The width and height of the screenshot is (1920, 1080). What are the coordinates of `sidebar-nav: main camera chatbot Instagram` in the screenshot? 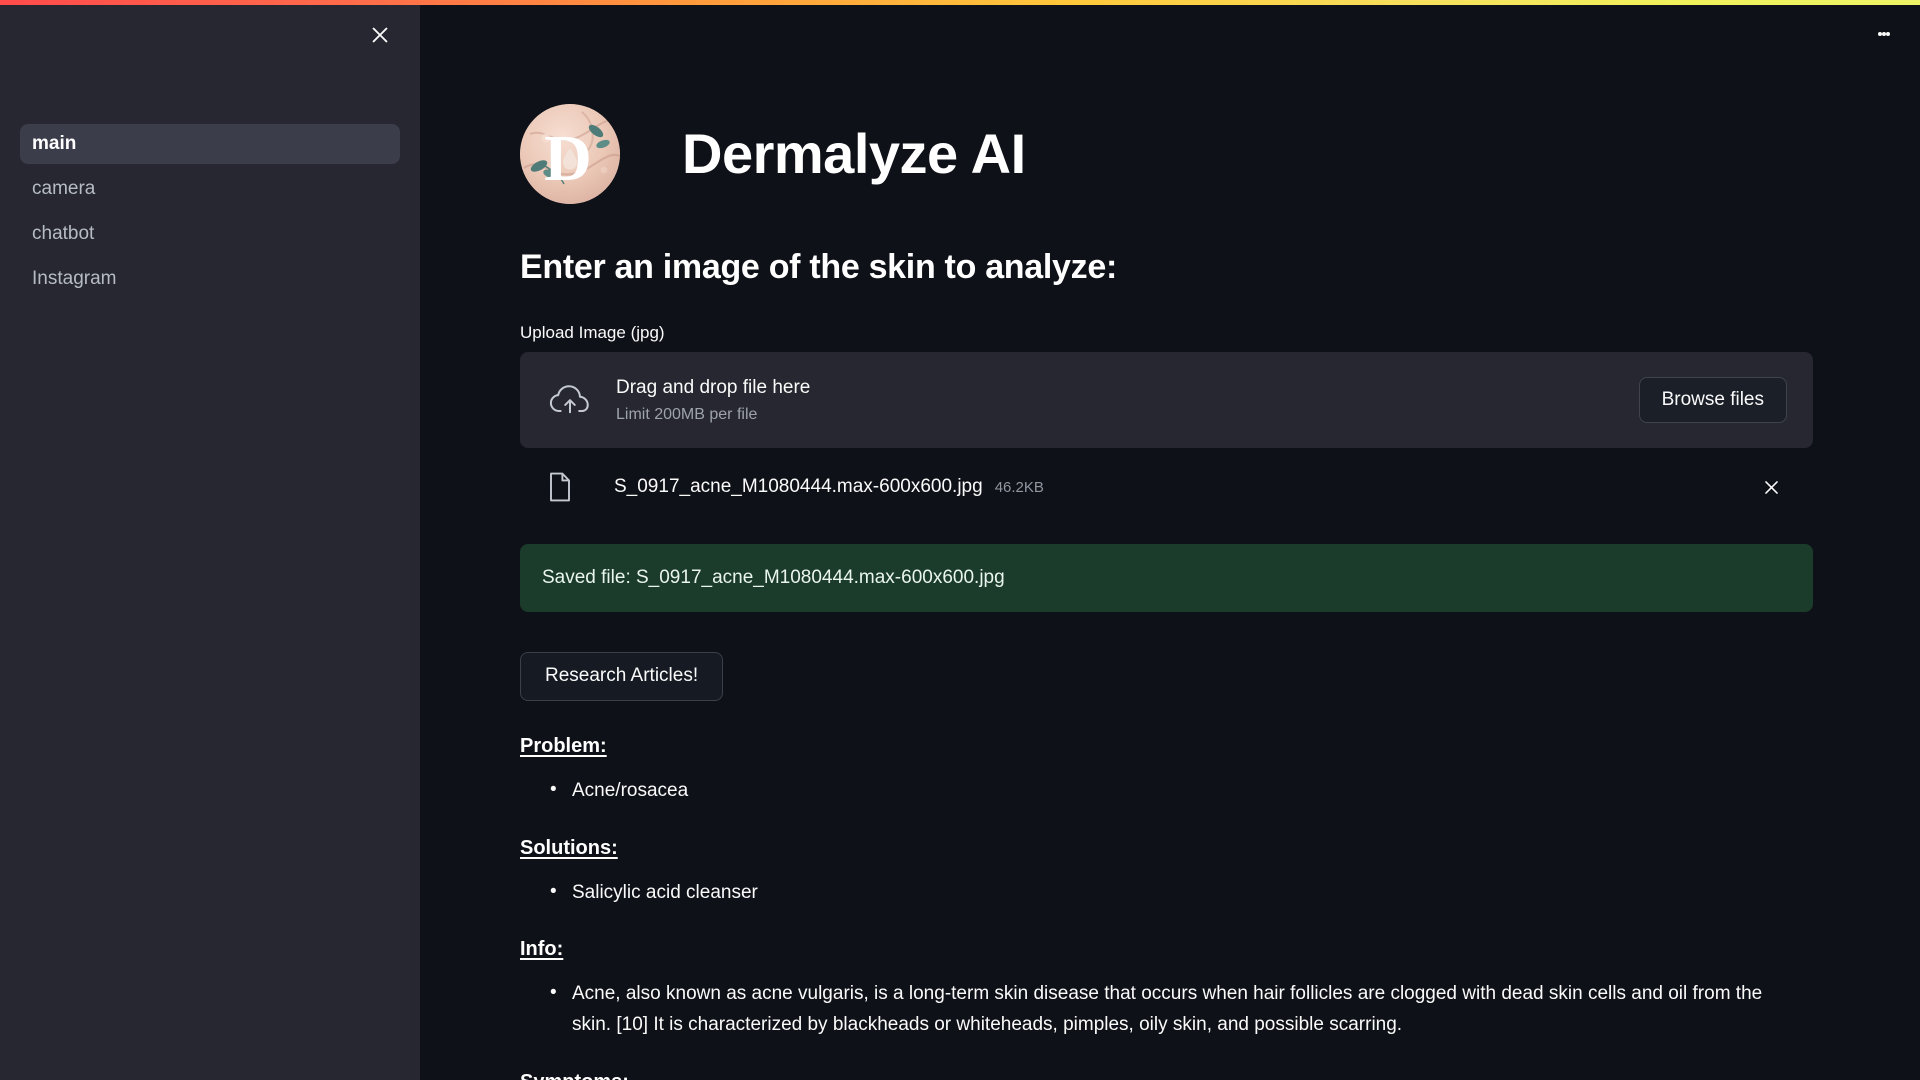 It's located at (210, 214).